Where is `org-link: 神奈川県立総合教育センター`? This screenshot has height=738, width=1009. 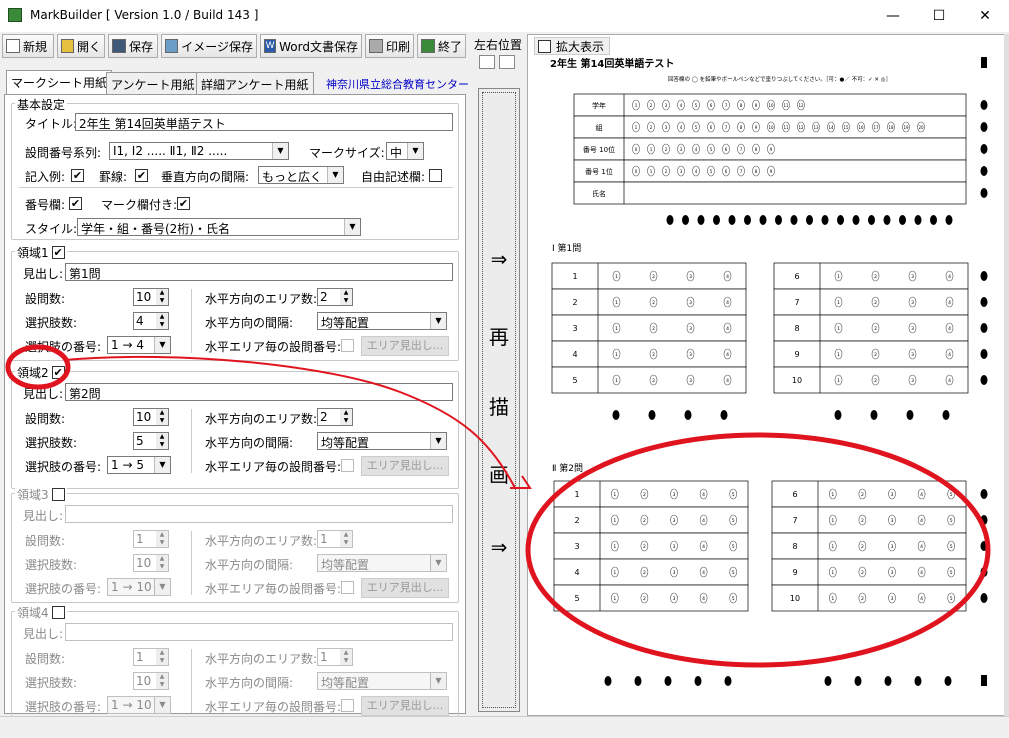 org-link: 神奈川県立総合教育センター is located at coordinates (397, 84).